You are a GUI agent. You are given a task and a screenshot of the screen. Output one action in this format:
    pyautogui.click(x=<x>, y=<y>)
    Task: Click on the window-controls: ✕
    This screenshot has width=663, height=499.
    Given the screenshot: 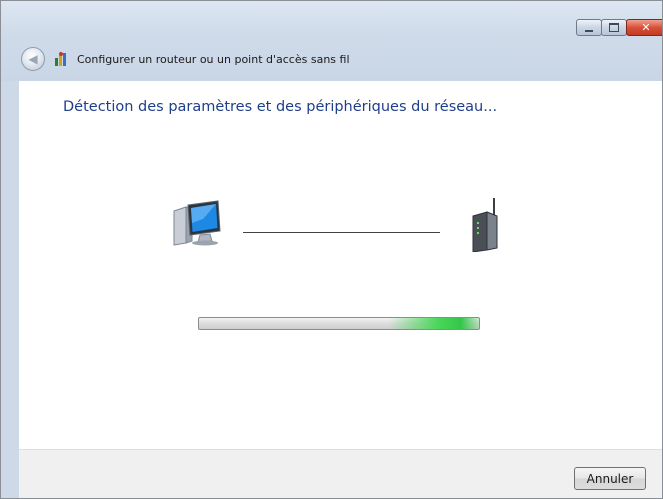 What is the action you would take?
    pyautogui.click(x=619, y=28)
    